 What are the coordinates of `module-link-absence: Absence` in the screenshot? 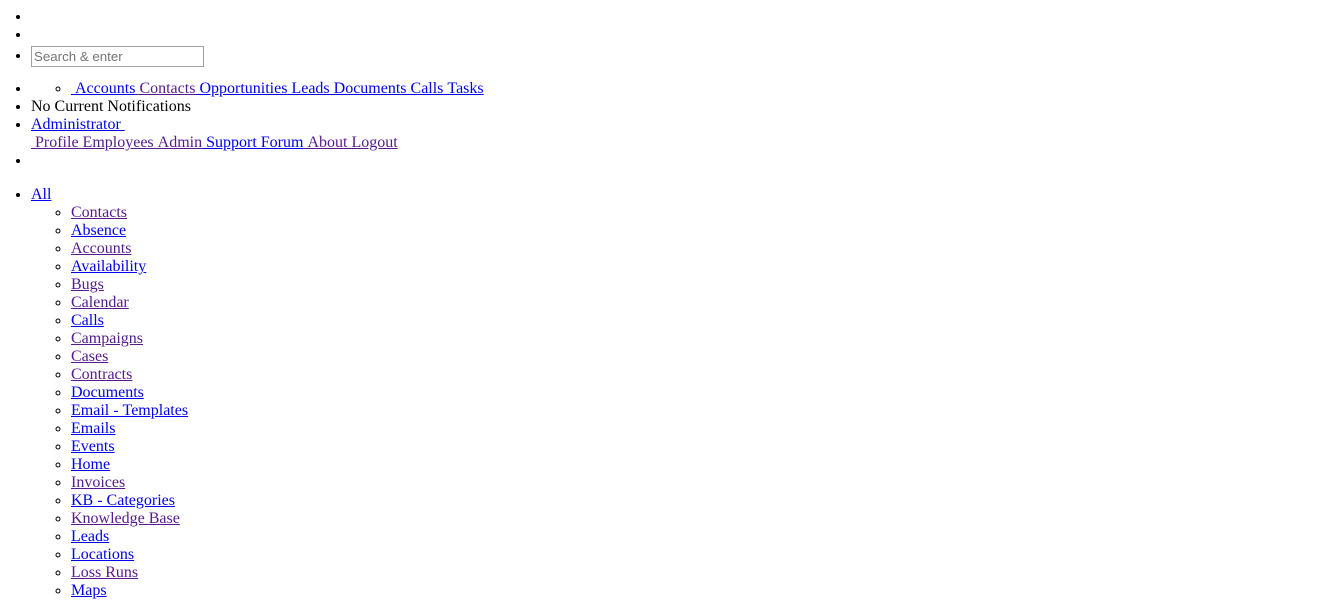 It's located at (98, 230).